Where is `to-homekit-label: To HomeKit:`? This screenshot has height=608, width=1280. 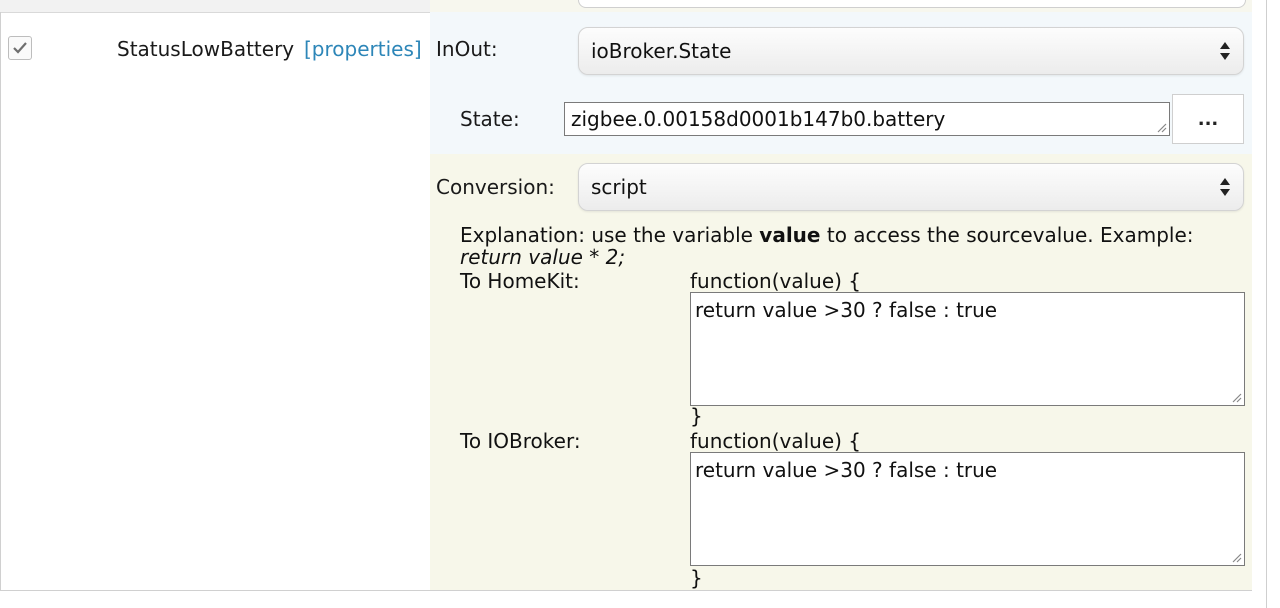 to-homekit-label: To HomeKit: is located at coordinates (520, 281).